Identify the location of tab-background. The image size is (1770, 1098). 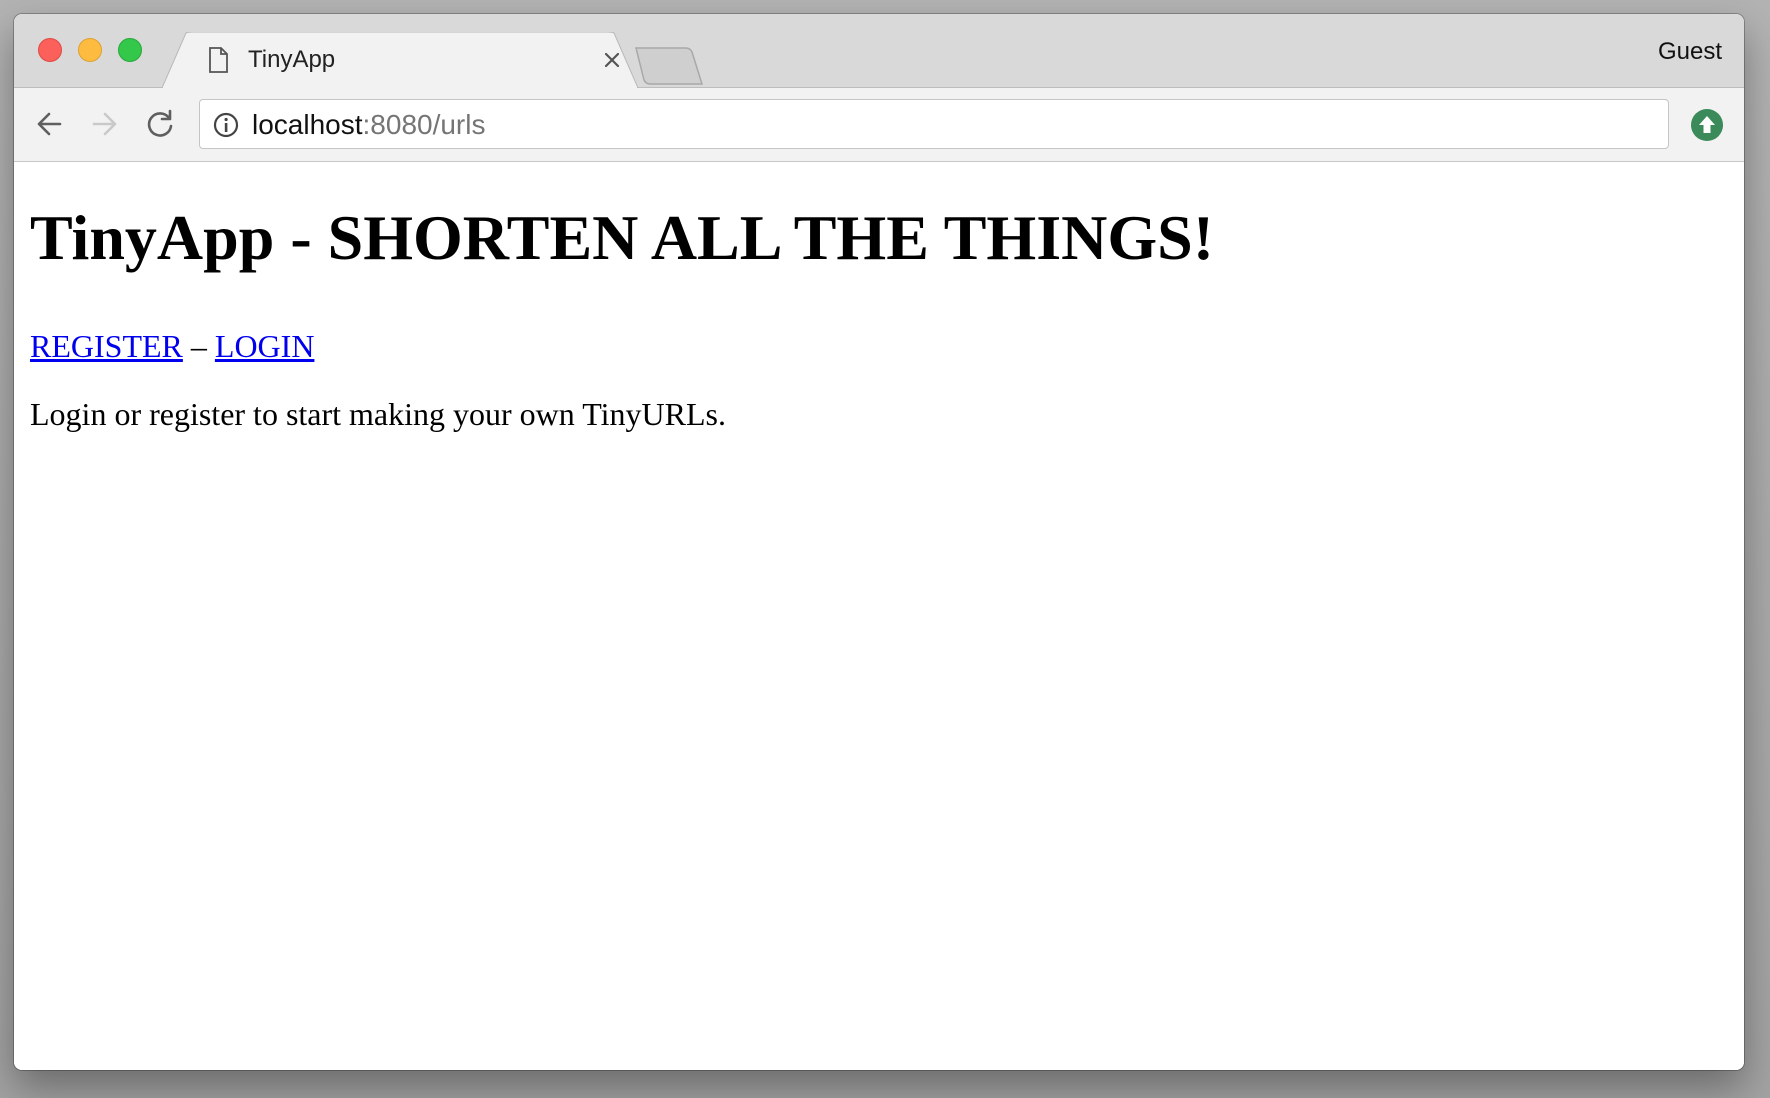
(400, 60).